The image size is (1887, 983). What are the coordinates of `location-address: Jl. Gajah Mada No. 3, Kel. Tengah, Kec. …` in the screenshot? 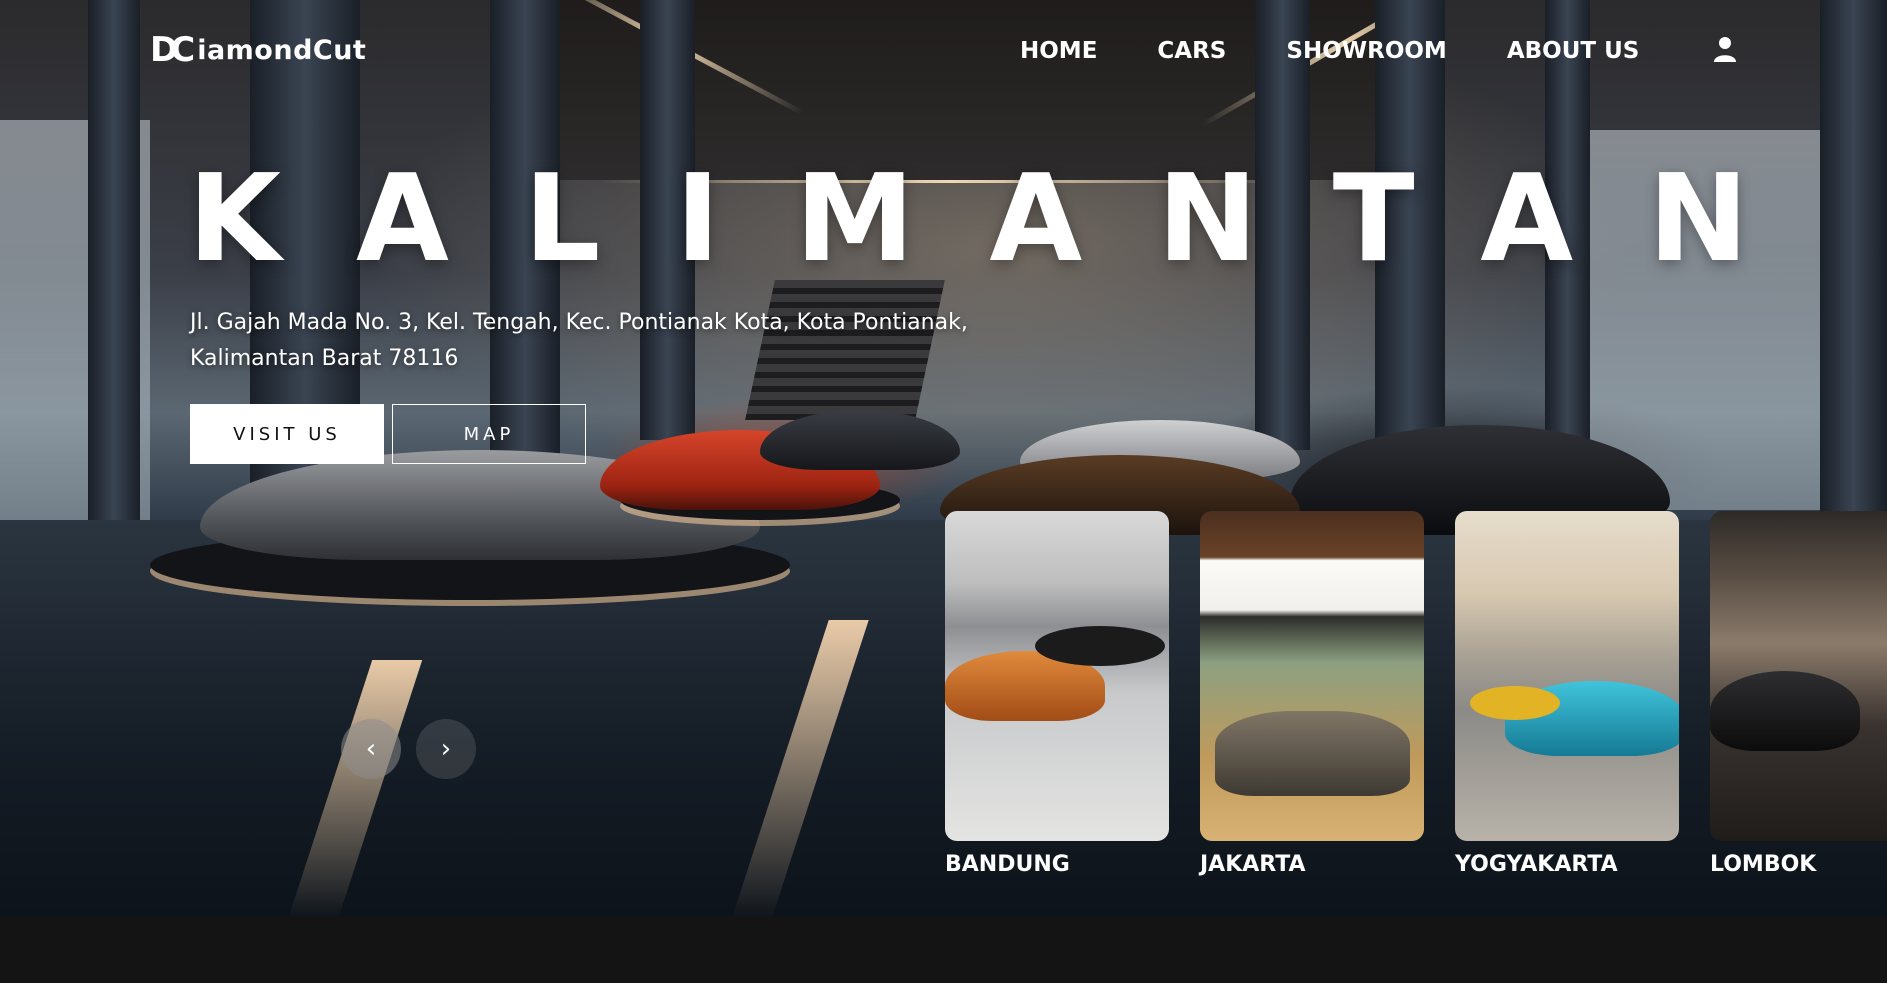 It's located at (579, 340).